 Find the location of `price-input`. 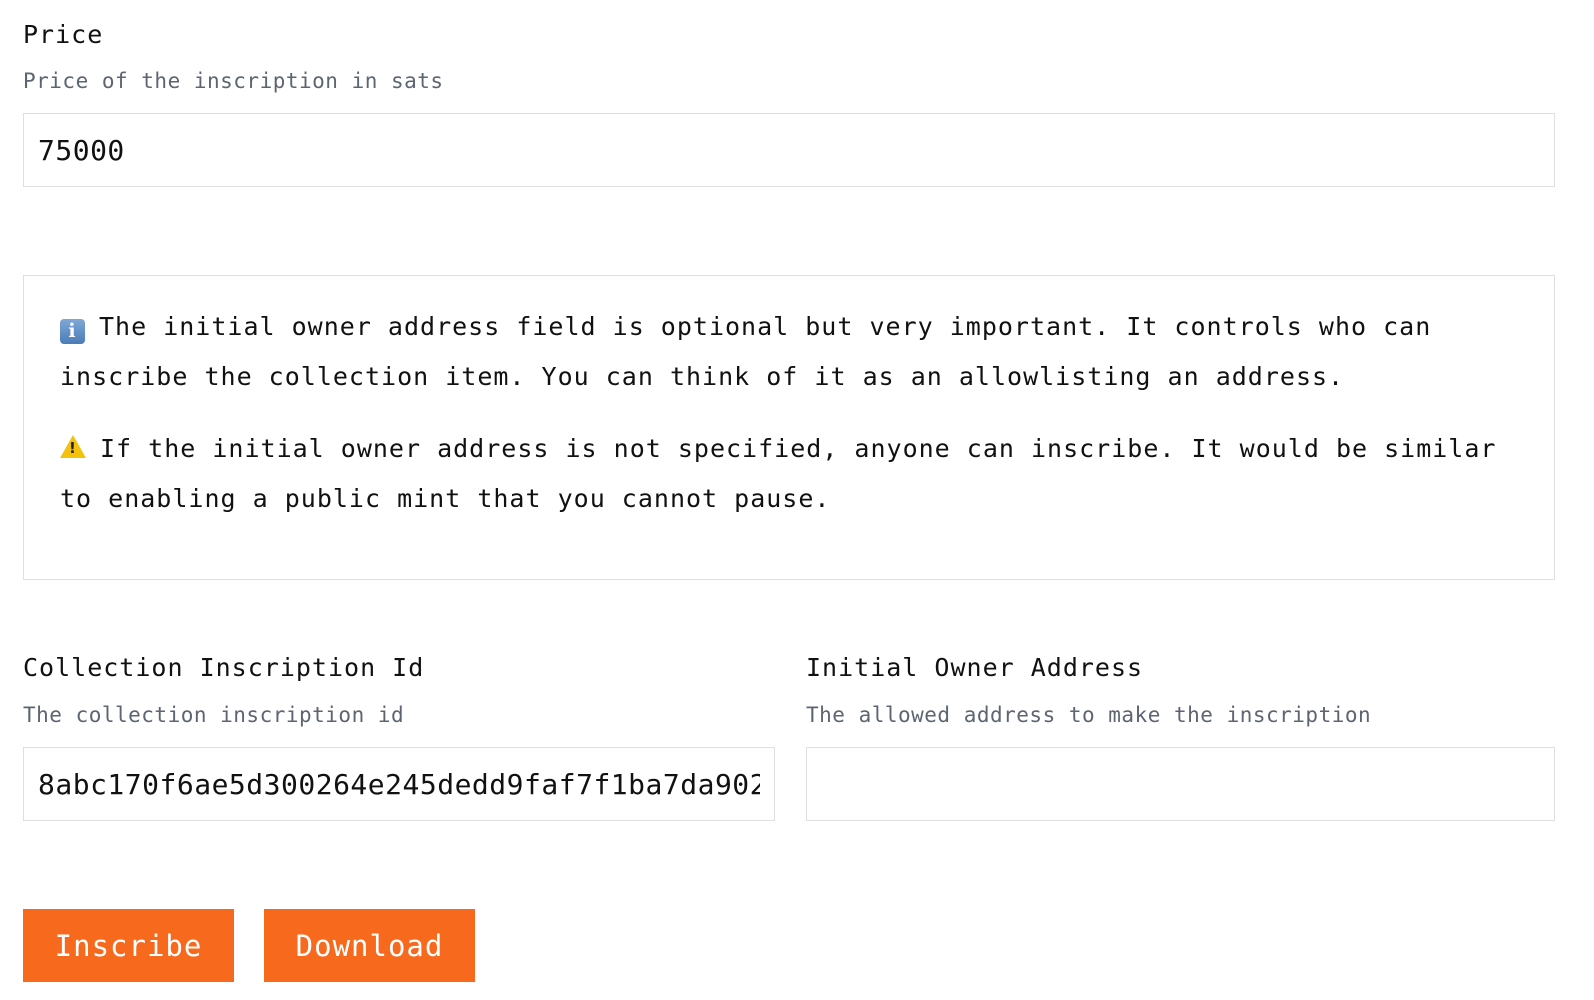

price-input is located at coordinates (789, 150).